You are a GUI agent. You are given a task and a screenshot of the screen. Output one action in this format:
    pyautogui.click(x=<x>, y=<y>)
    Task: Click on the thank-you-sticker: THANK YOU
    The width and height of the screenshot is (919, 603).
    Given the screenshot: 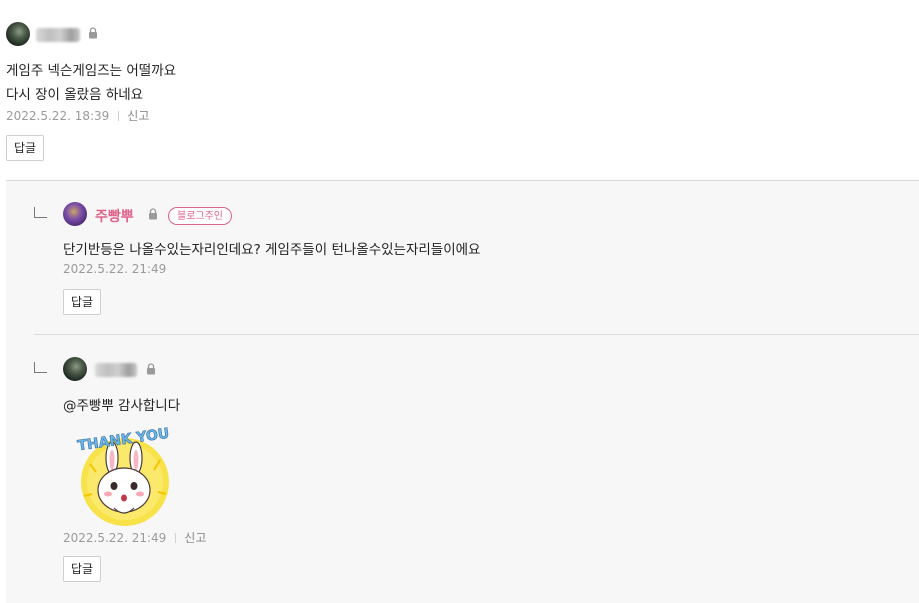 What is the action you would take?
    pyautogui.click(x=123, y=475)
    